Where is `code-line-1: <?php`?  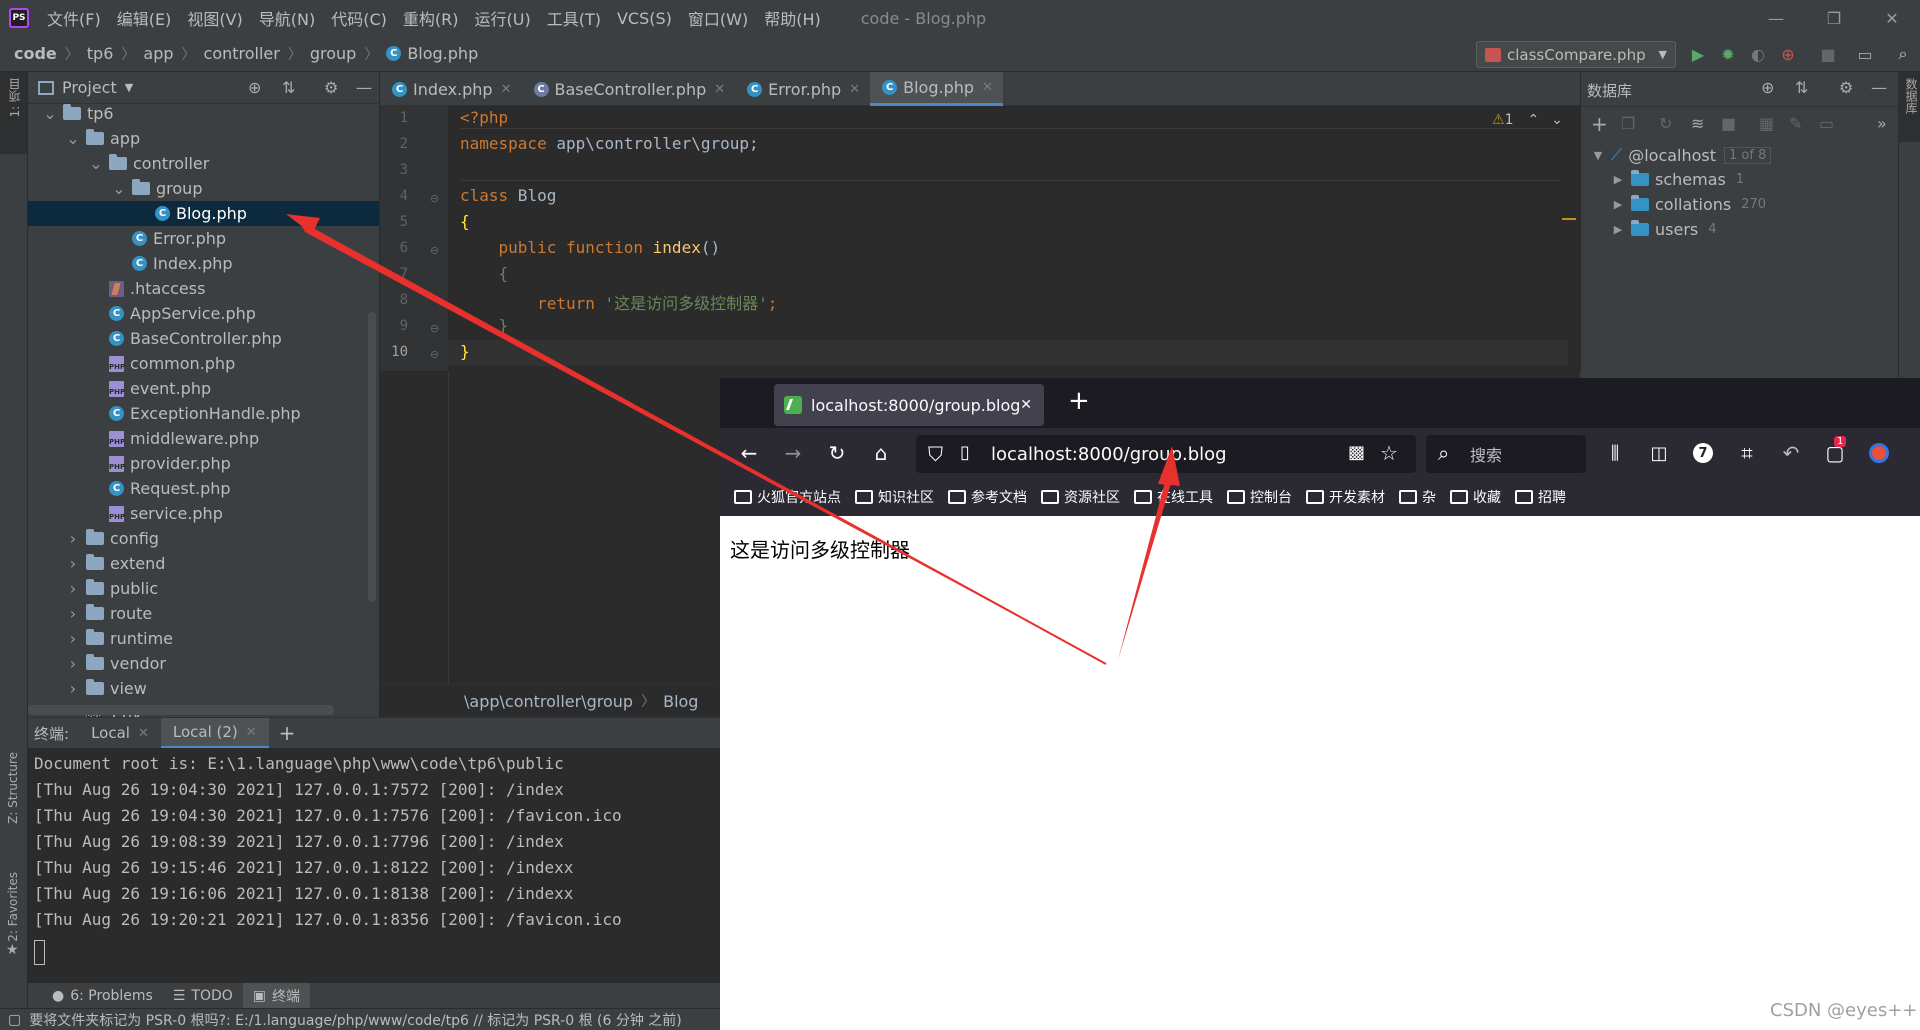 code-line-1: <?php is located at coordinates (484, 117).